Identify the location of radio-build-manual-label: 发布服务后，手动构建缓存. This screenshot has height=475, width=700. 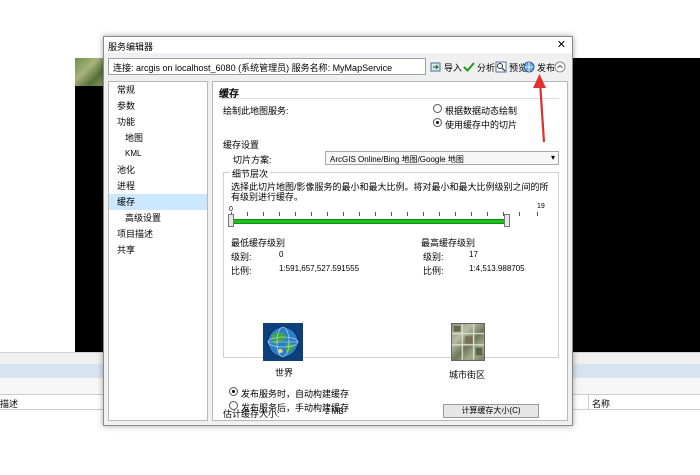
(295, 407).